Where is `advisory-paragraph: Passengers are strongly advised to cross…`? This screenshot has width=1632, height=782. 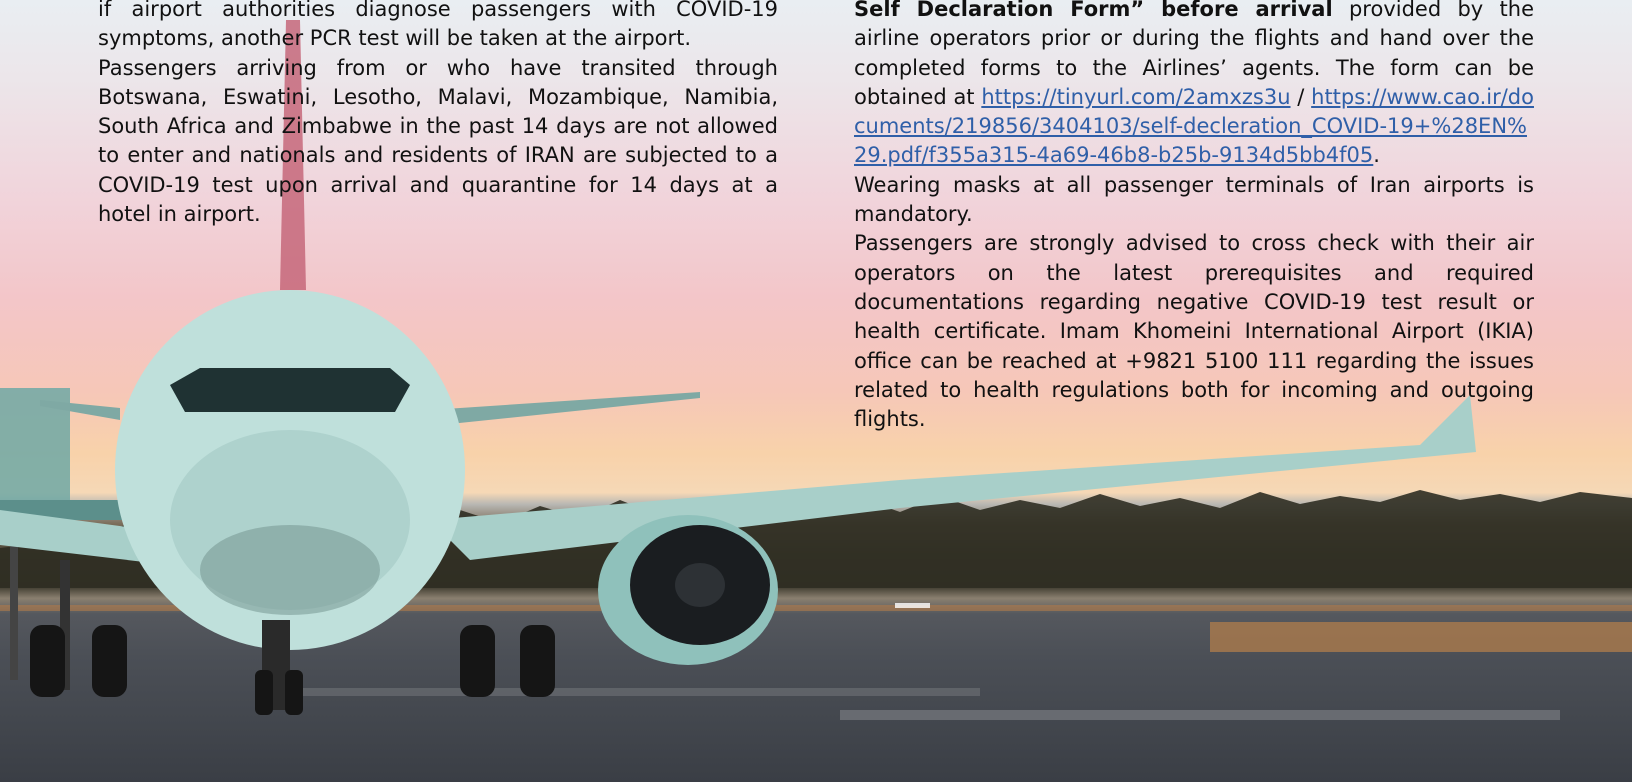
advisory-paragraph: Passengers are strongly advised to cross… is located at coordinates (1194, 331).